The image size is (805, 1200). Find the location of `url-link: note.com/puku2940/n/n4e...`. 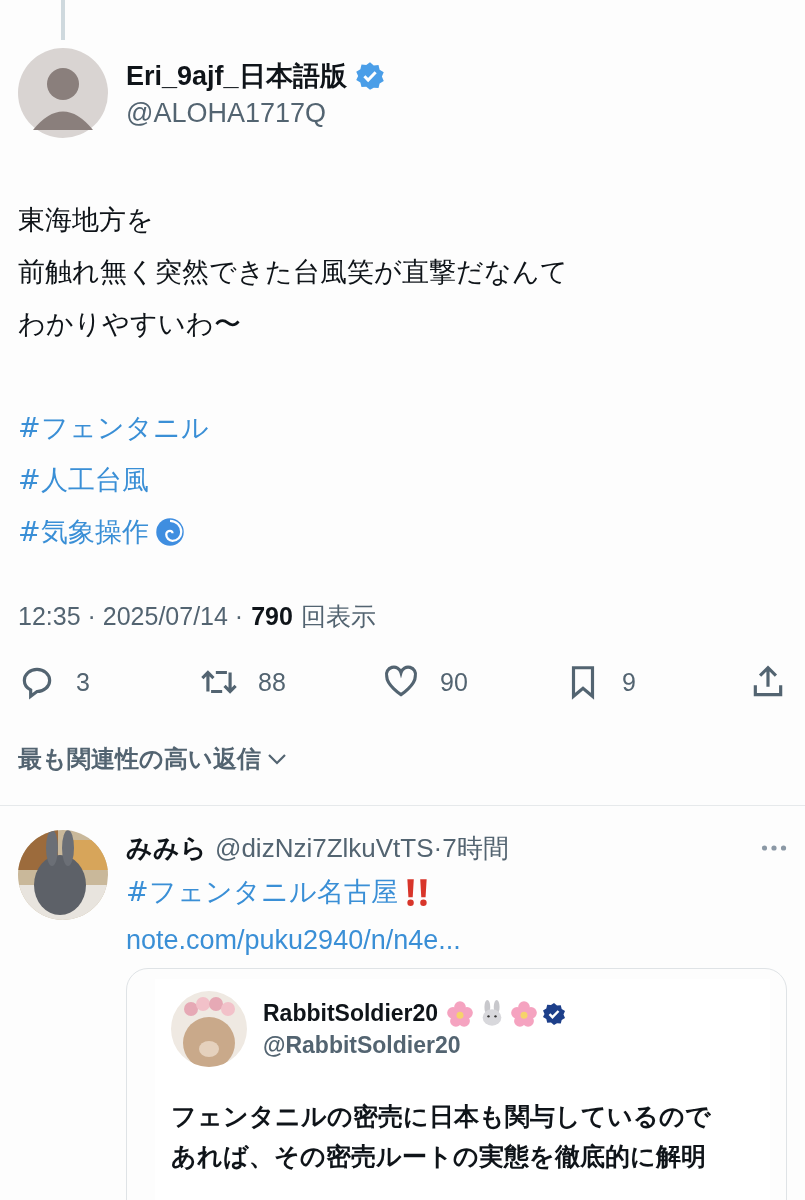

url-link: note.com/puku2940/n/n4e... is located at coordinates (456, 940).